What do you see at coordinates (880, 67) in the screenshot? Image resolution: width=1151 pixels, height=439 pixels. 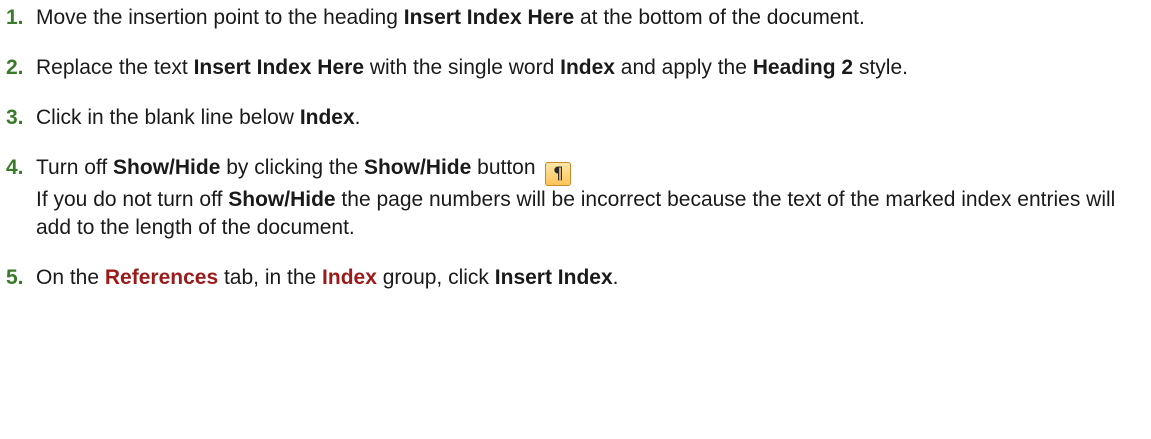 I see `step-text-run: style.` at bounding box center [880, 67].